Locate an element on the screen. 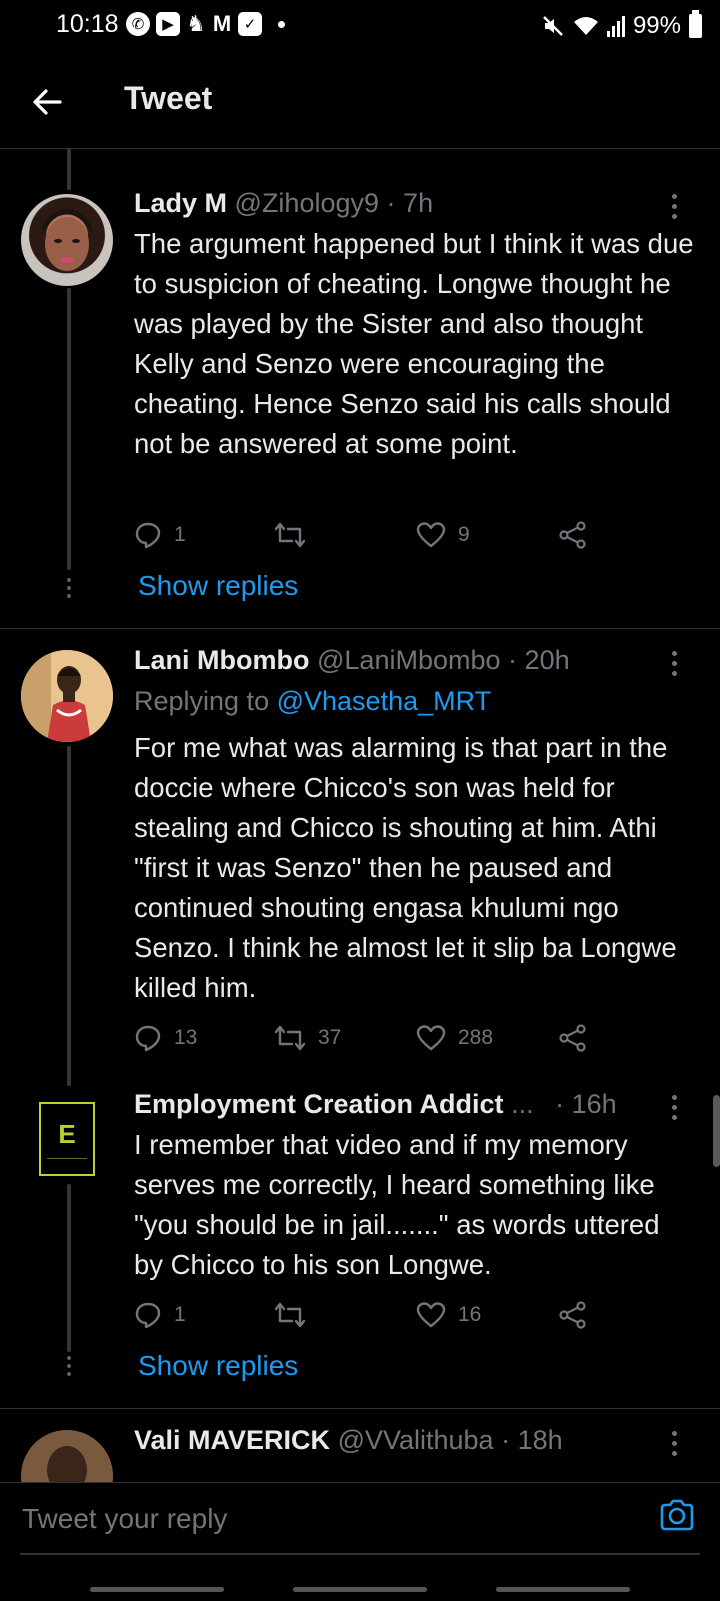 This screenshot has height=1601, width=720. avatar: E is located at coordinates (67, 1139).